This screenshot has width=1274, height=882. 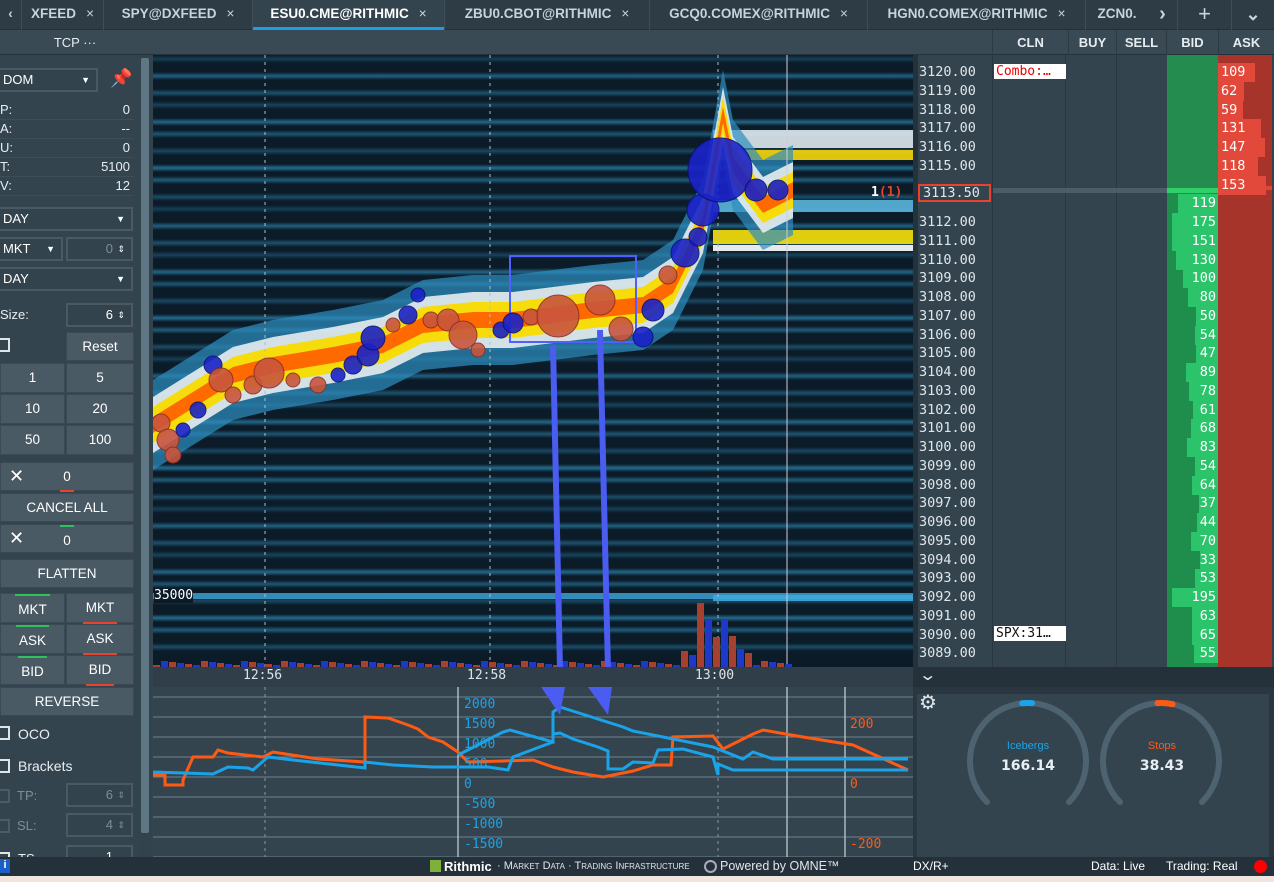 What do you see at coordinates (5, 826) in the screenshot?
I see `sl-checkbox` at bounding box center [5, 826].